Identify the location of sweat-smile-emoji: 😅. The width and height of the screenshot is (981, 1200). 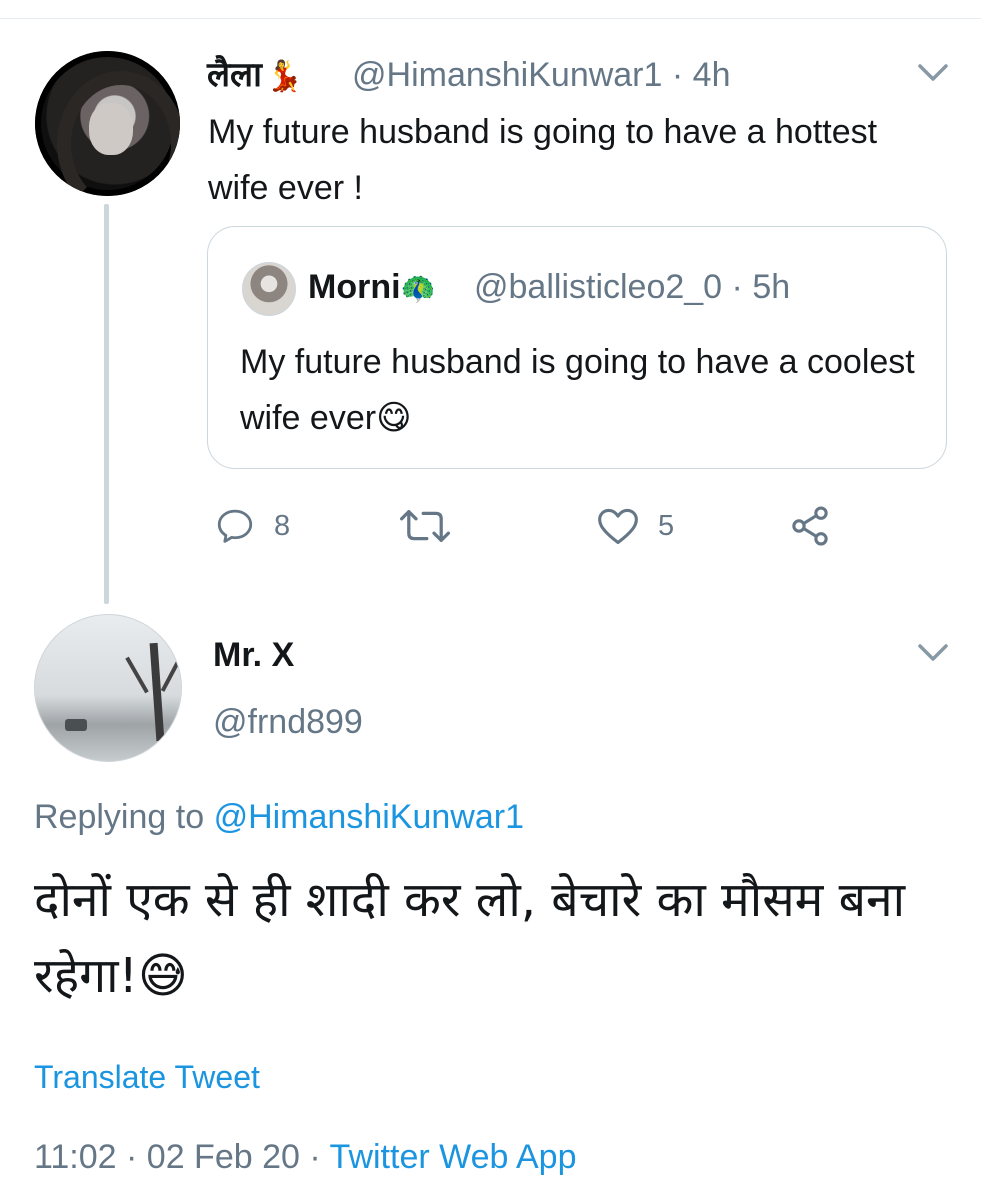
(162, 976).